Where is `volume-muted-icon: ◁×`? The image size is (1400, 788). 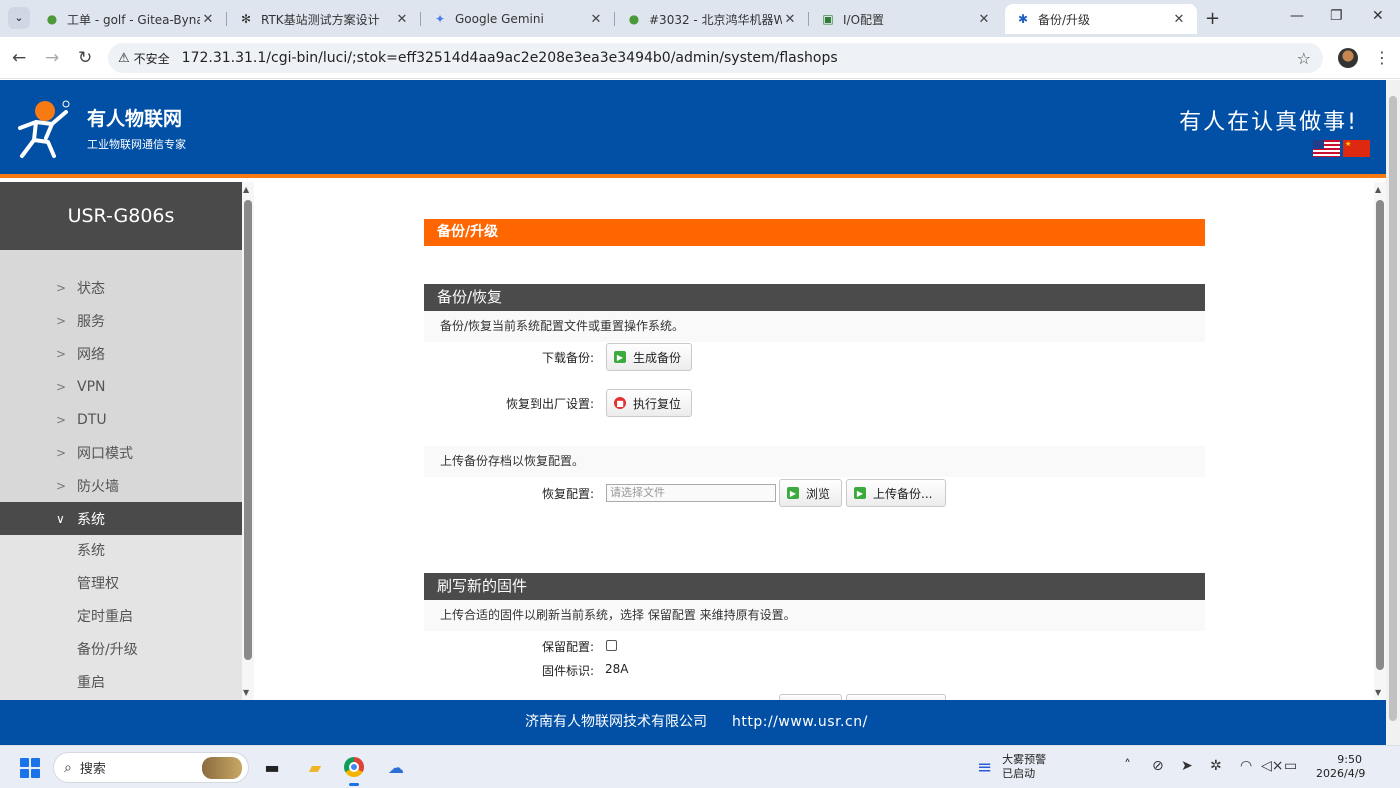 volume-muted-icon: ◁× is located at coordinates (1272, 766).